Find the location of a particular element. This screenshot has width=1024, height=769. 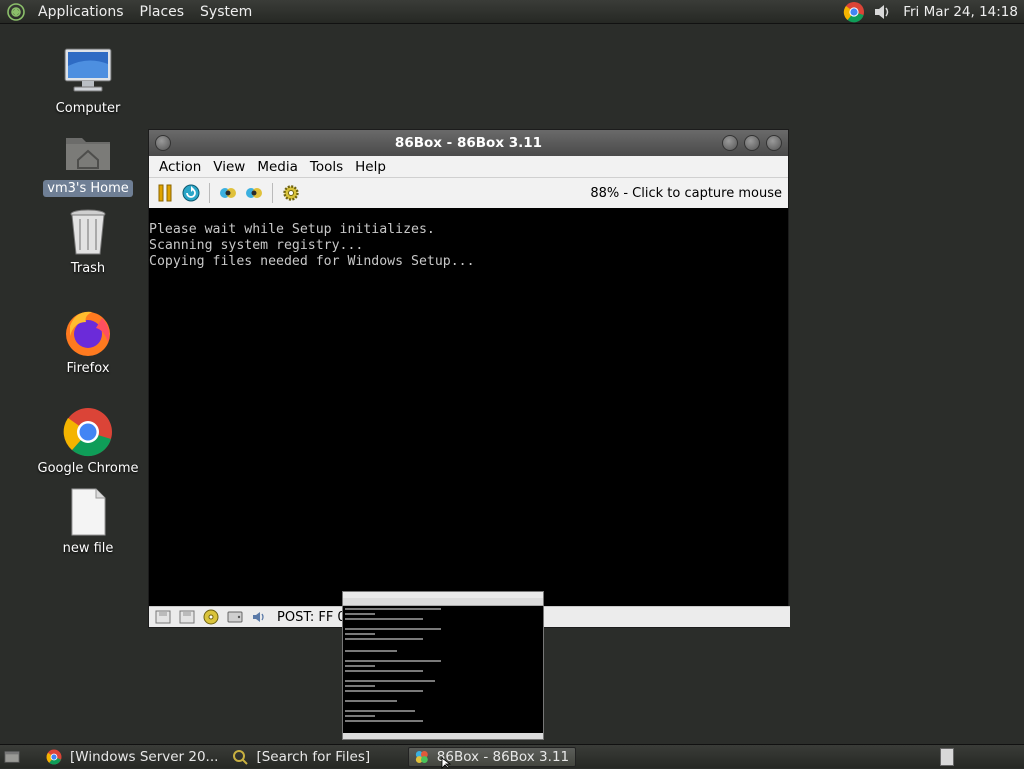

desktop-icon-label: Trash is located at coordinates (88, 268).